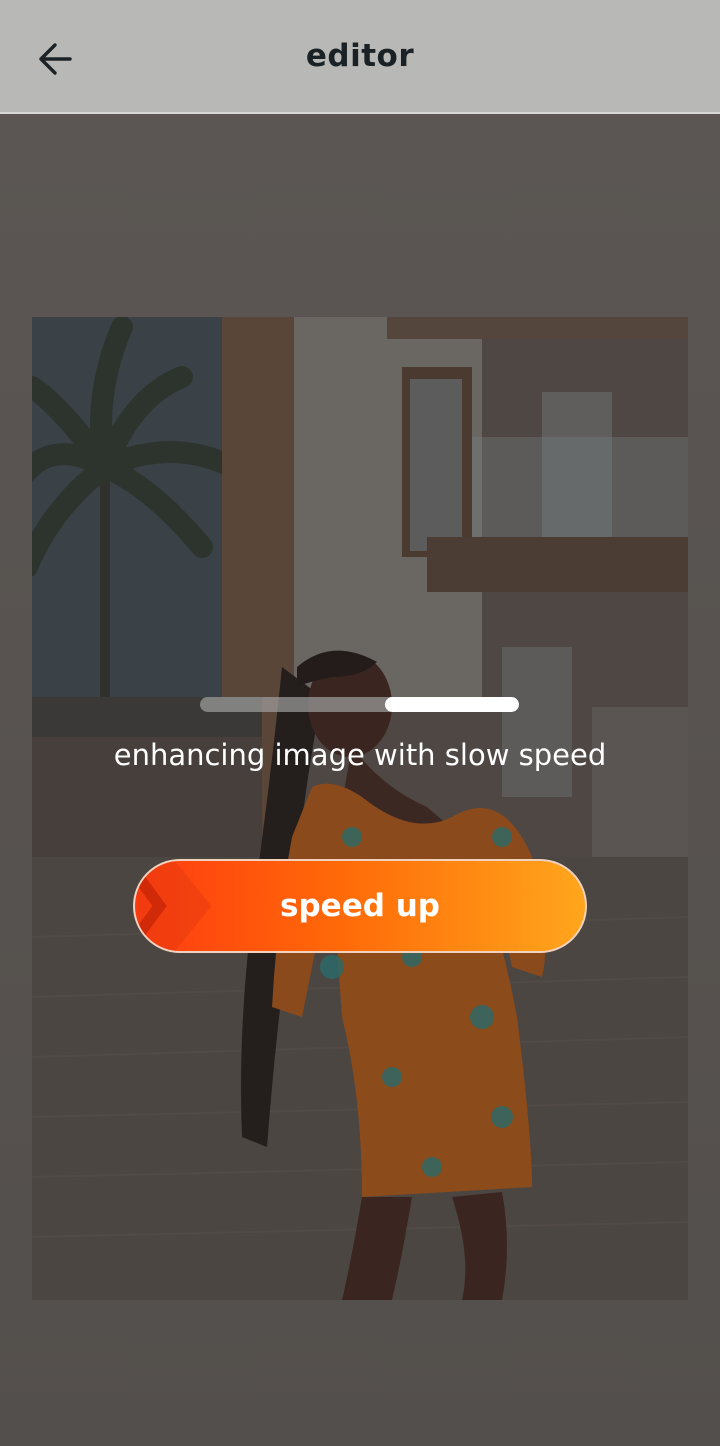  Describe the element at coordinates (173, 906) in the screenshot. I see `double-chevron-right-icon` at that location.